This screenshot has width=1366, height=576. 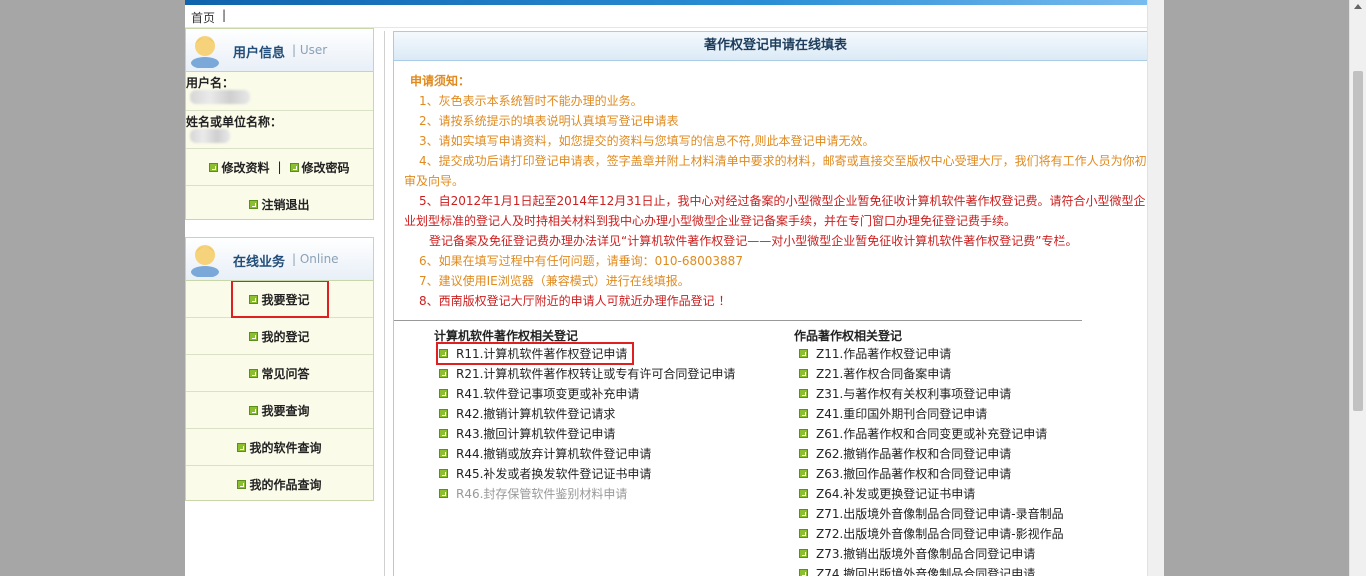 I want to click on works-item: Z63.撤回作品著作权和合同登记申请, so click(x=905, y=473).